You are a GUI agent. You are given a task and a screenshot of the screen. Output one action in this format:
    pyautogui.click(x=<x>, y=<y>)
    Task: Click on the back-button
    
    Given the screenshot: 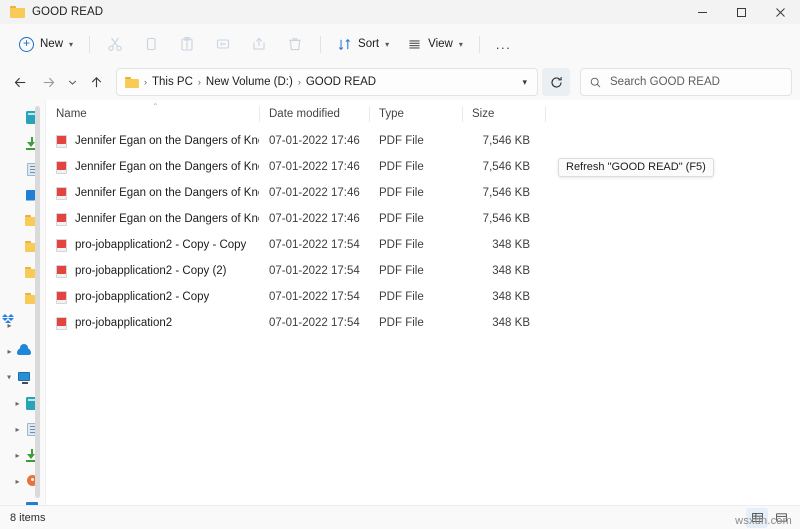 What is the action you would take?
    pyautogui.click(x=20, y=82)
    